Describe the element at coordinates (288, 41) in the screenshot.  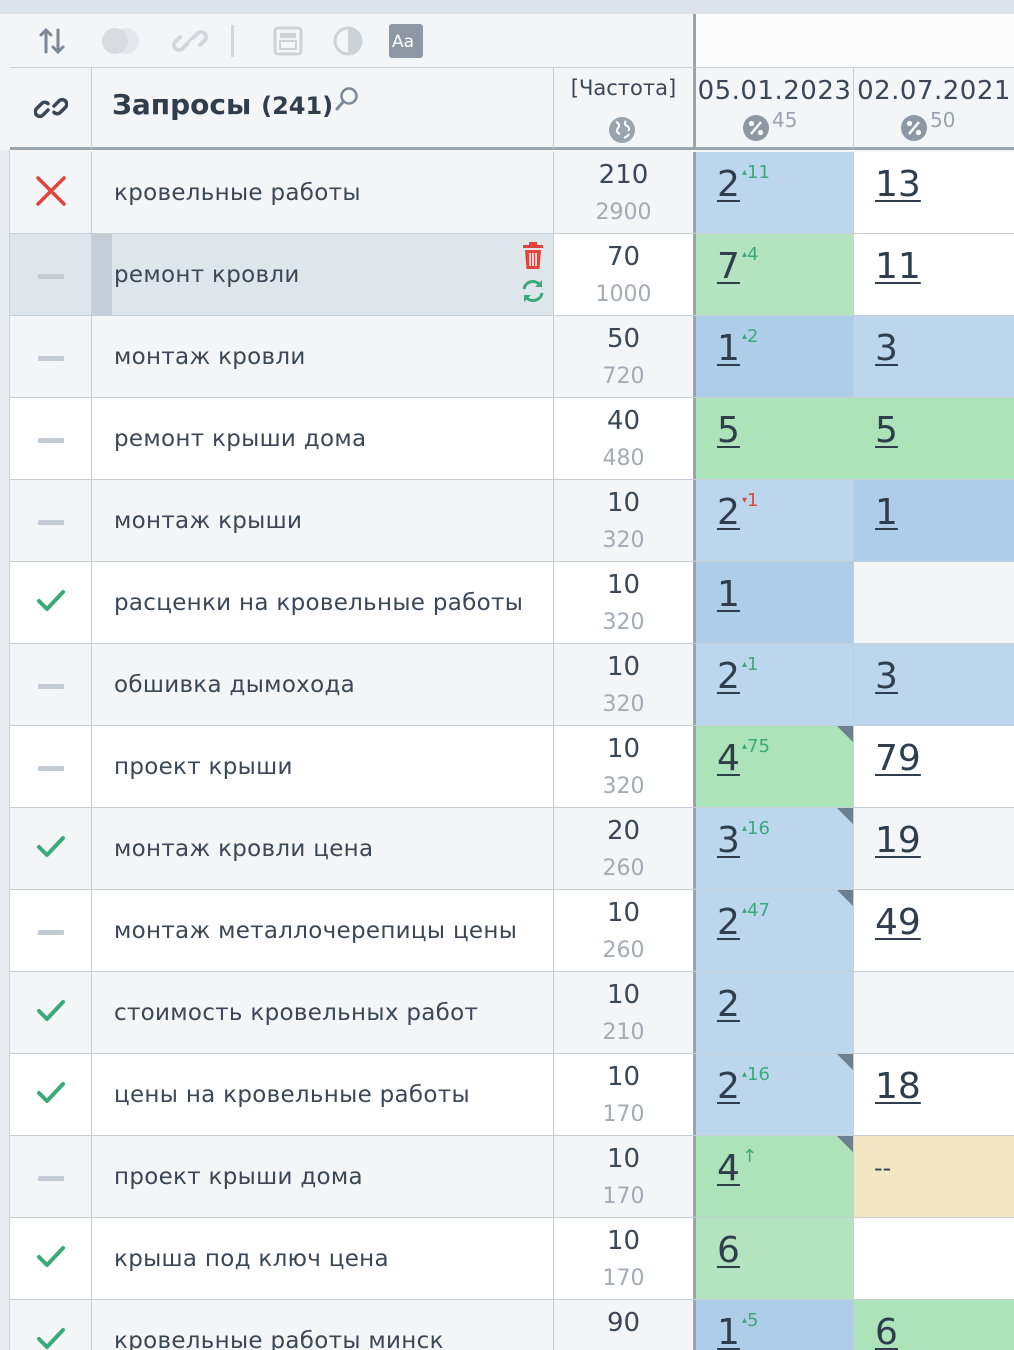
I see `calendar-icon` at that location.